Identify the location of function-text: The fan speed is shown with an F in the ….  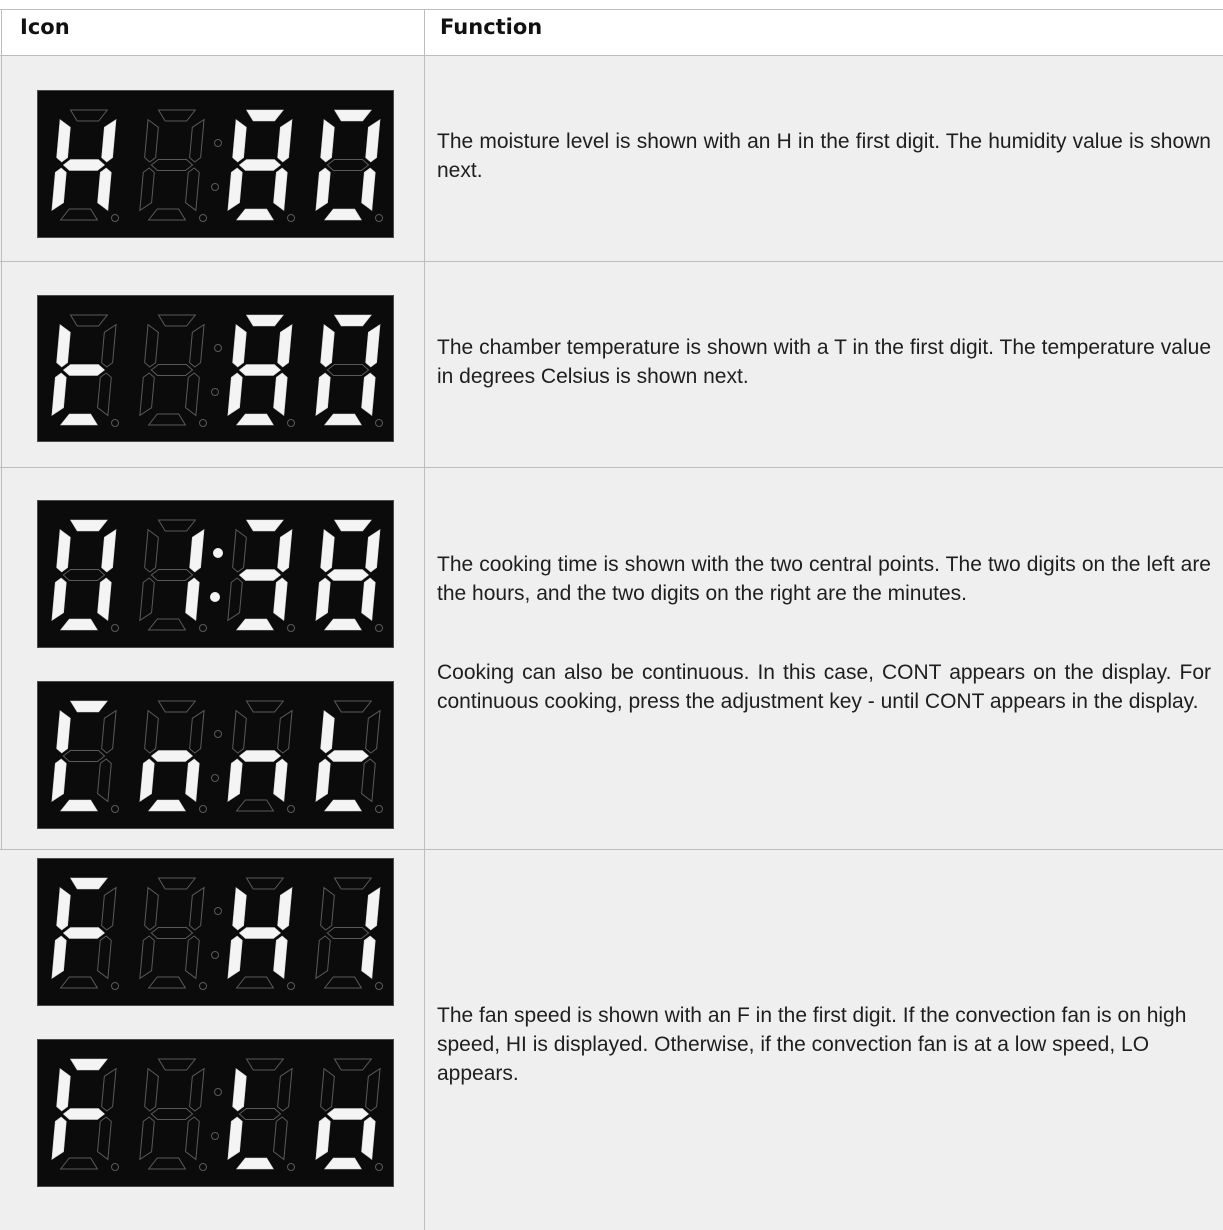
(812, 1044).